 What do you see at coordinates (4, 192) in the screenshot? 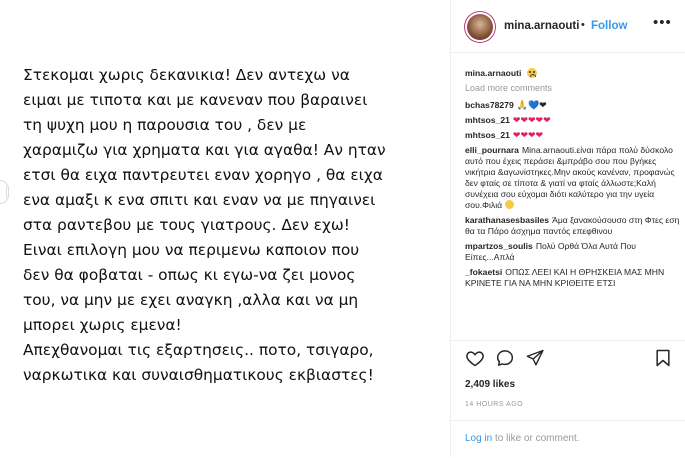
I see `previous-arrow-icon` at bounding box center [4, 192].